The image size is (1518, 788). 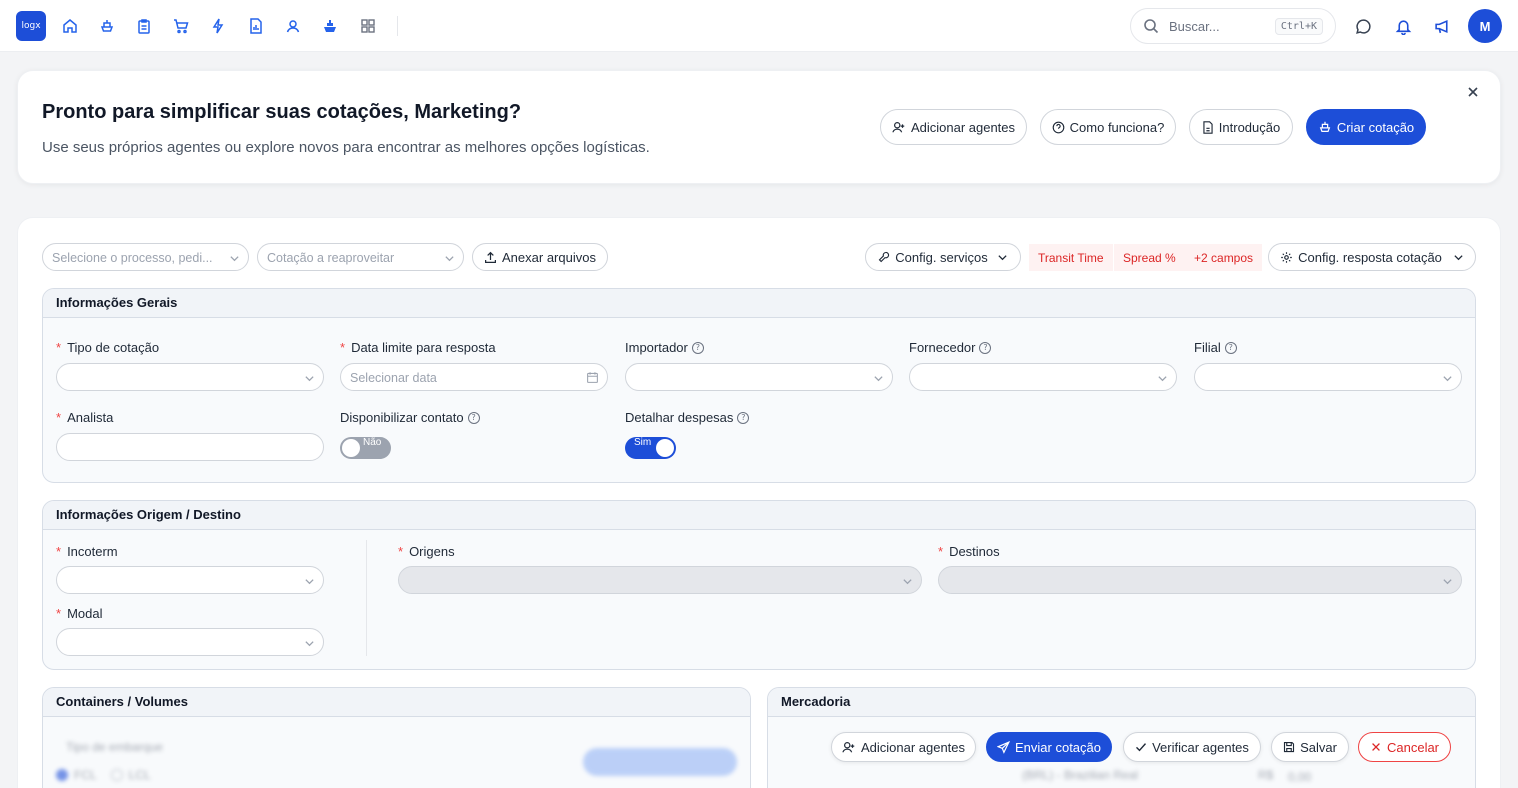 What do you see at coordinates (1328, 377) in the screenshot?
I see `branch-select` at bounding box center [1328, 377].